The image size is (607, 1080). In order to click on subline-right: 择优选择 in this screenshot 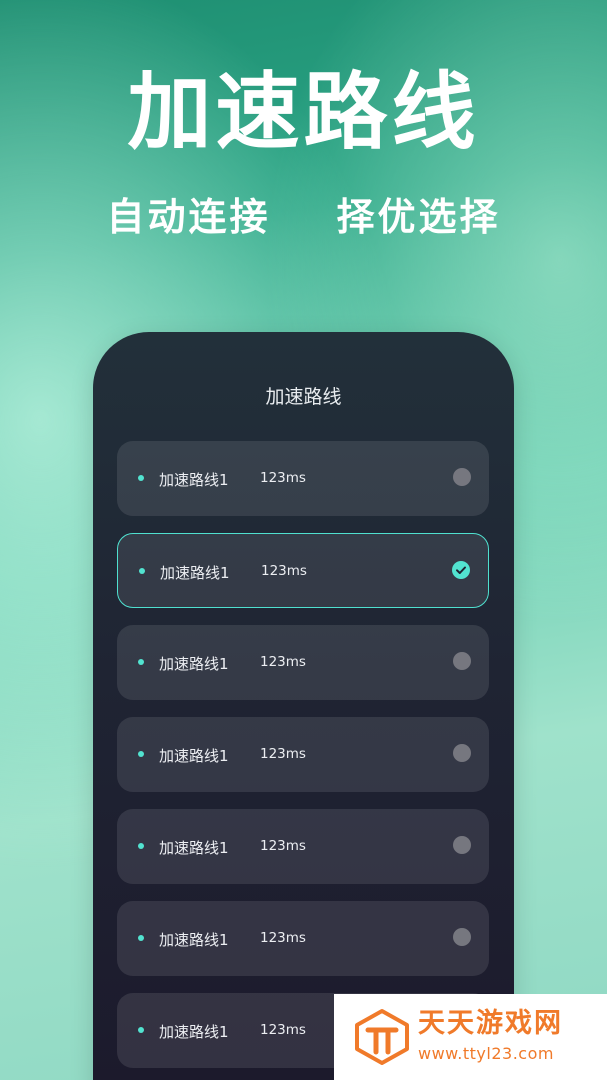, I will do `click(418, 217)`.